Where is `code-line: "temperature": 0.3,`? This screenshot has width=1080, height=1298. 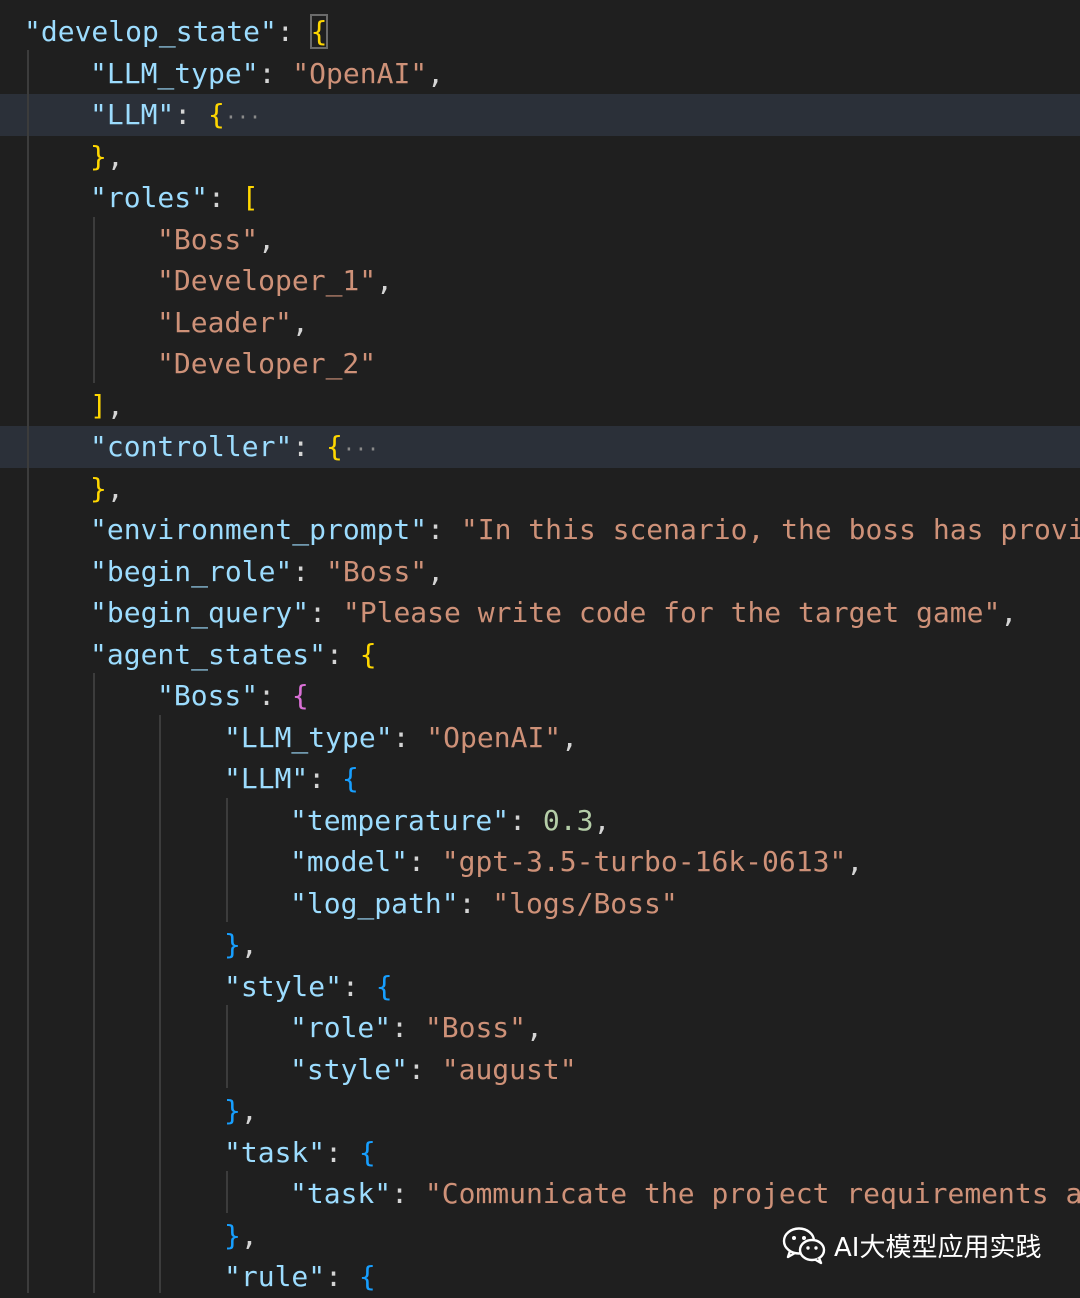
code-line: "temperature": 0.3, is located at coordinates (540, 821).